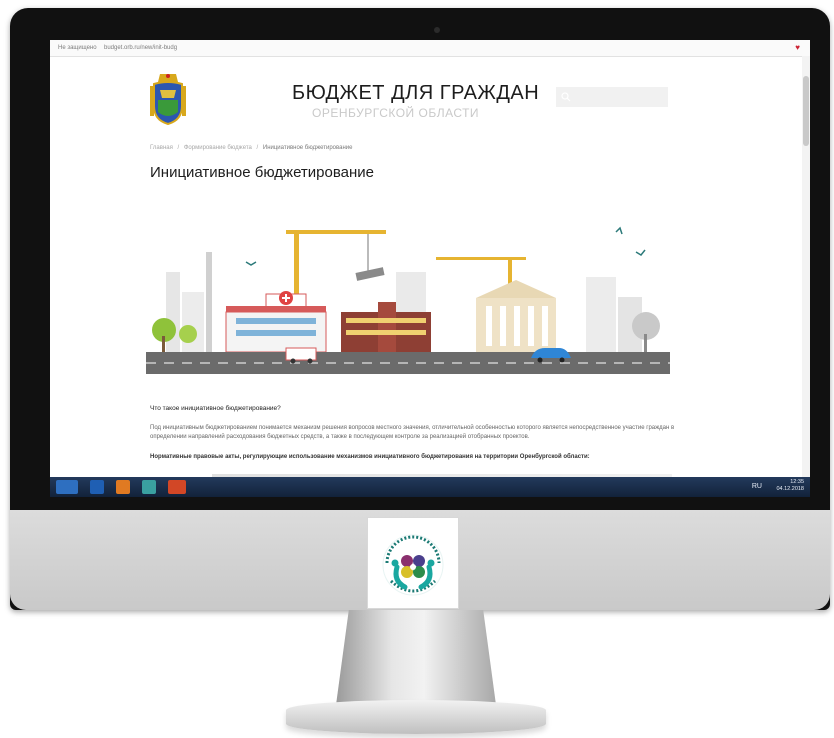  I want to click on coat-of-arms-logo, so click(168, 101).